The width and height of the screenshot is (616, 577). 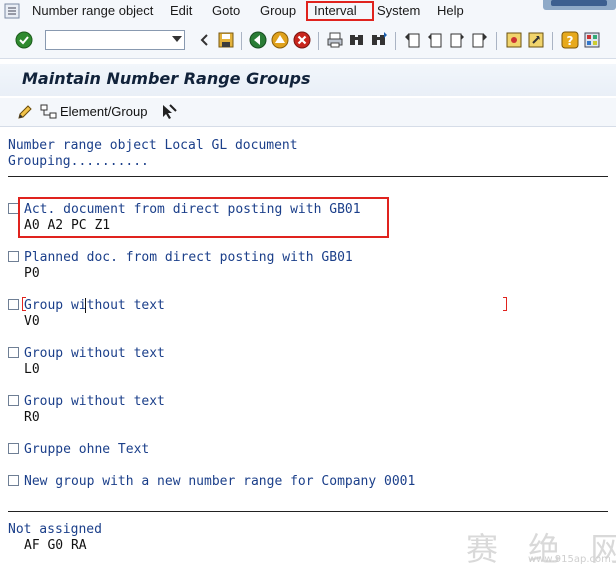 What do you see at coordinates (25, 112) in the screenshot?
I see `pencil-icon` at bounding box center [25, 112].